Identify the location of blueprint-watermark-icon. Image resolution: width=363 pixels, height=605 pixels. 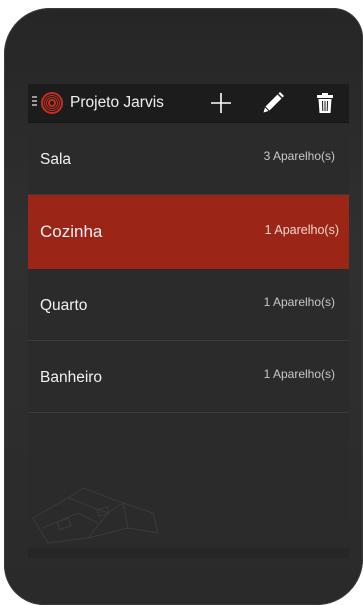
(95, 515).